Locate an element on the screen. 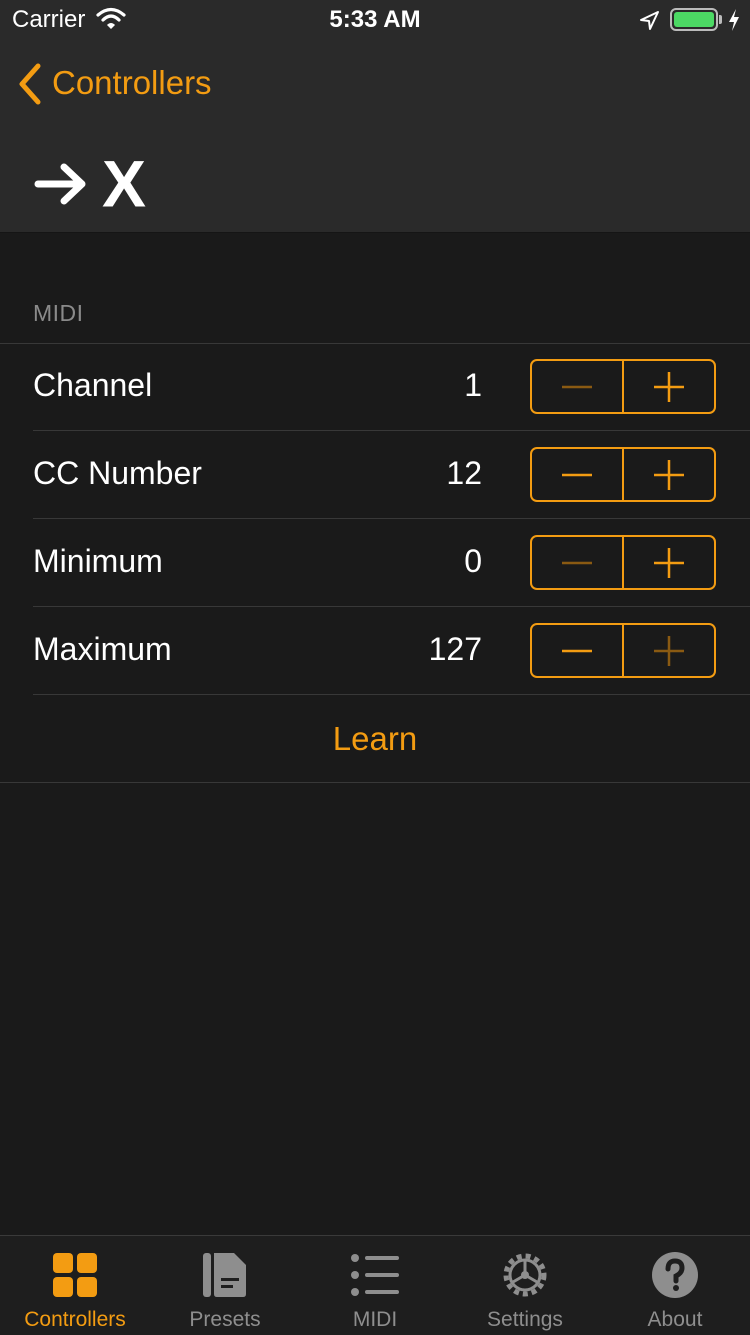 This screenshot has width=750, height=1335. minimum-increment-button is located at coordinates (668, 562).